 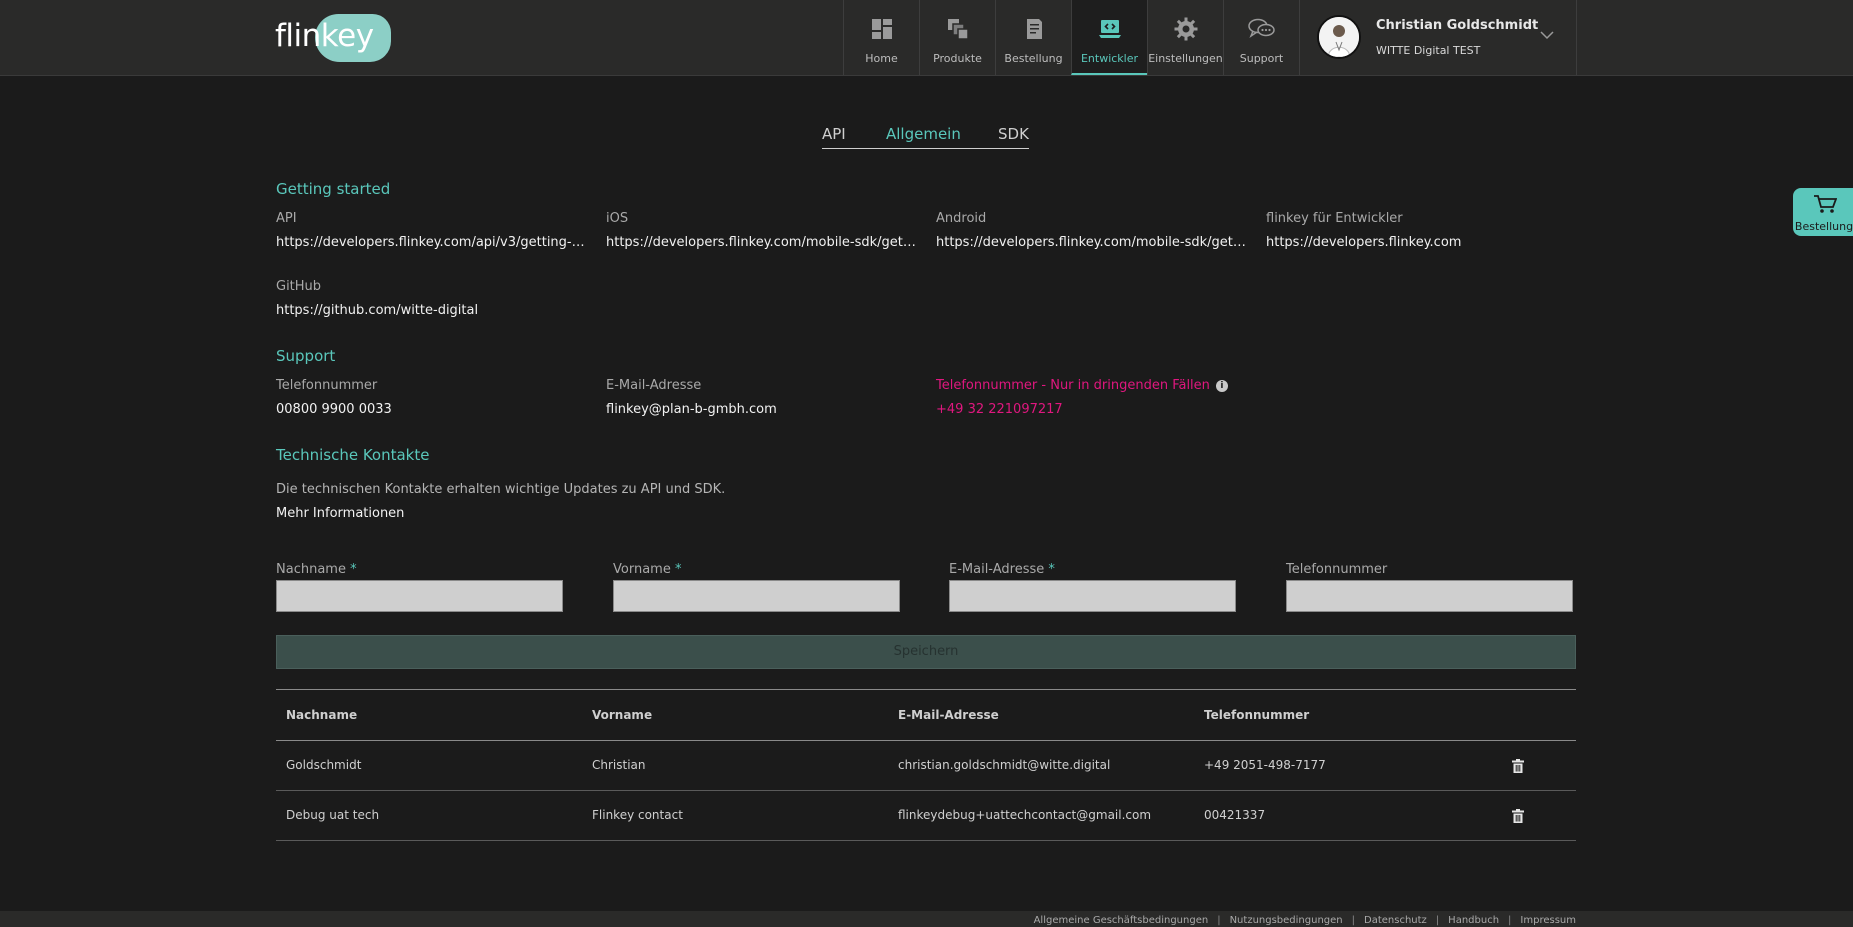 I want to click on user-organization: WITTE Digital TEST, so click(x=1428, y=50).